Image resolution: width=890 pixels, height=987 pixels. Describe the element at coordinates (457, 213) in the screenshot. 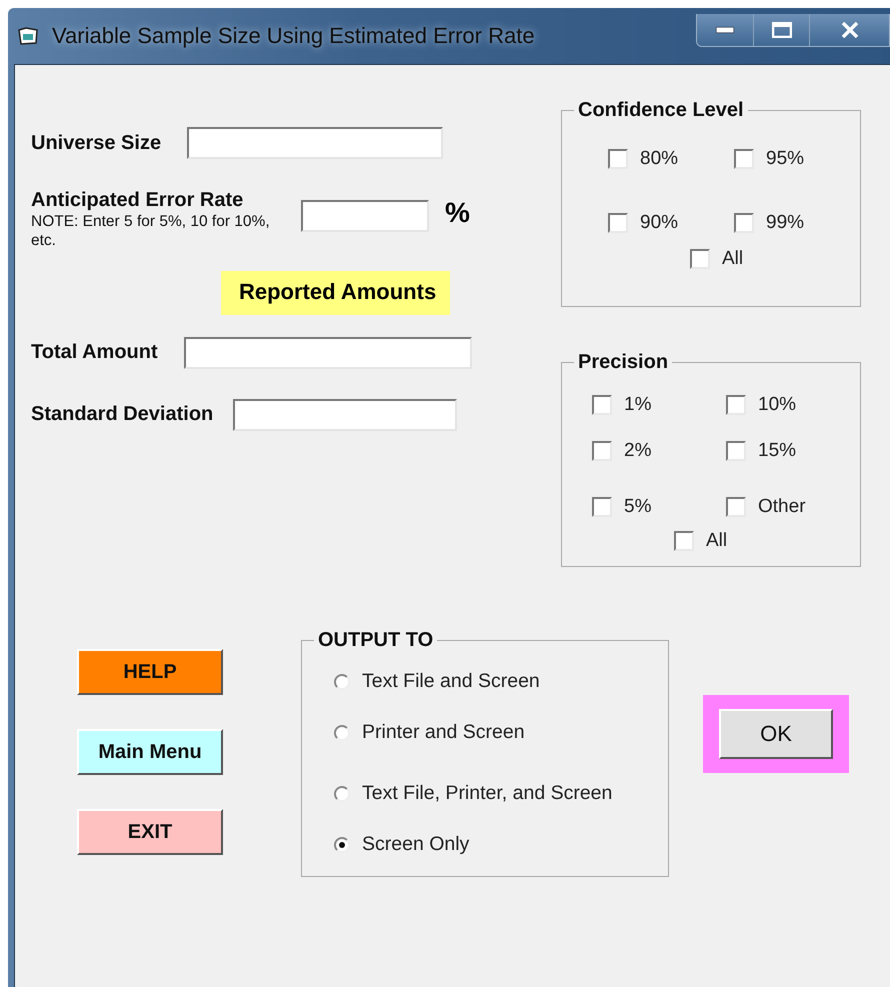

I see `unit-label: %` at that location.